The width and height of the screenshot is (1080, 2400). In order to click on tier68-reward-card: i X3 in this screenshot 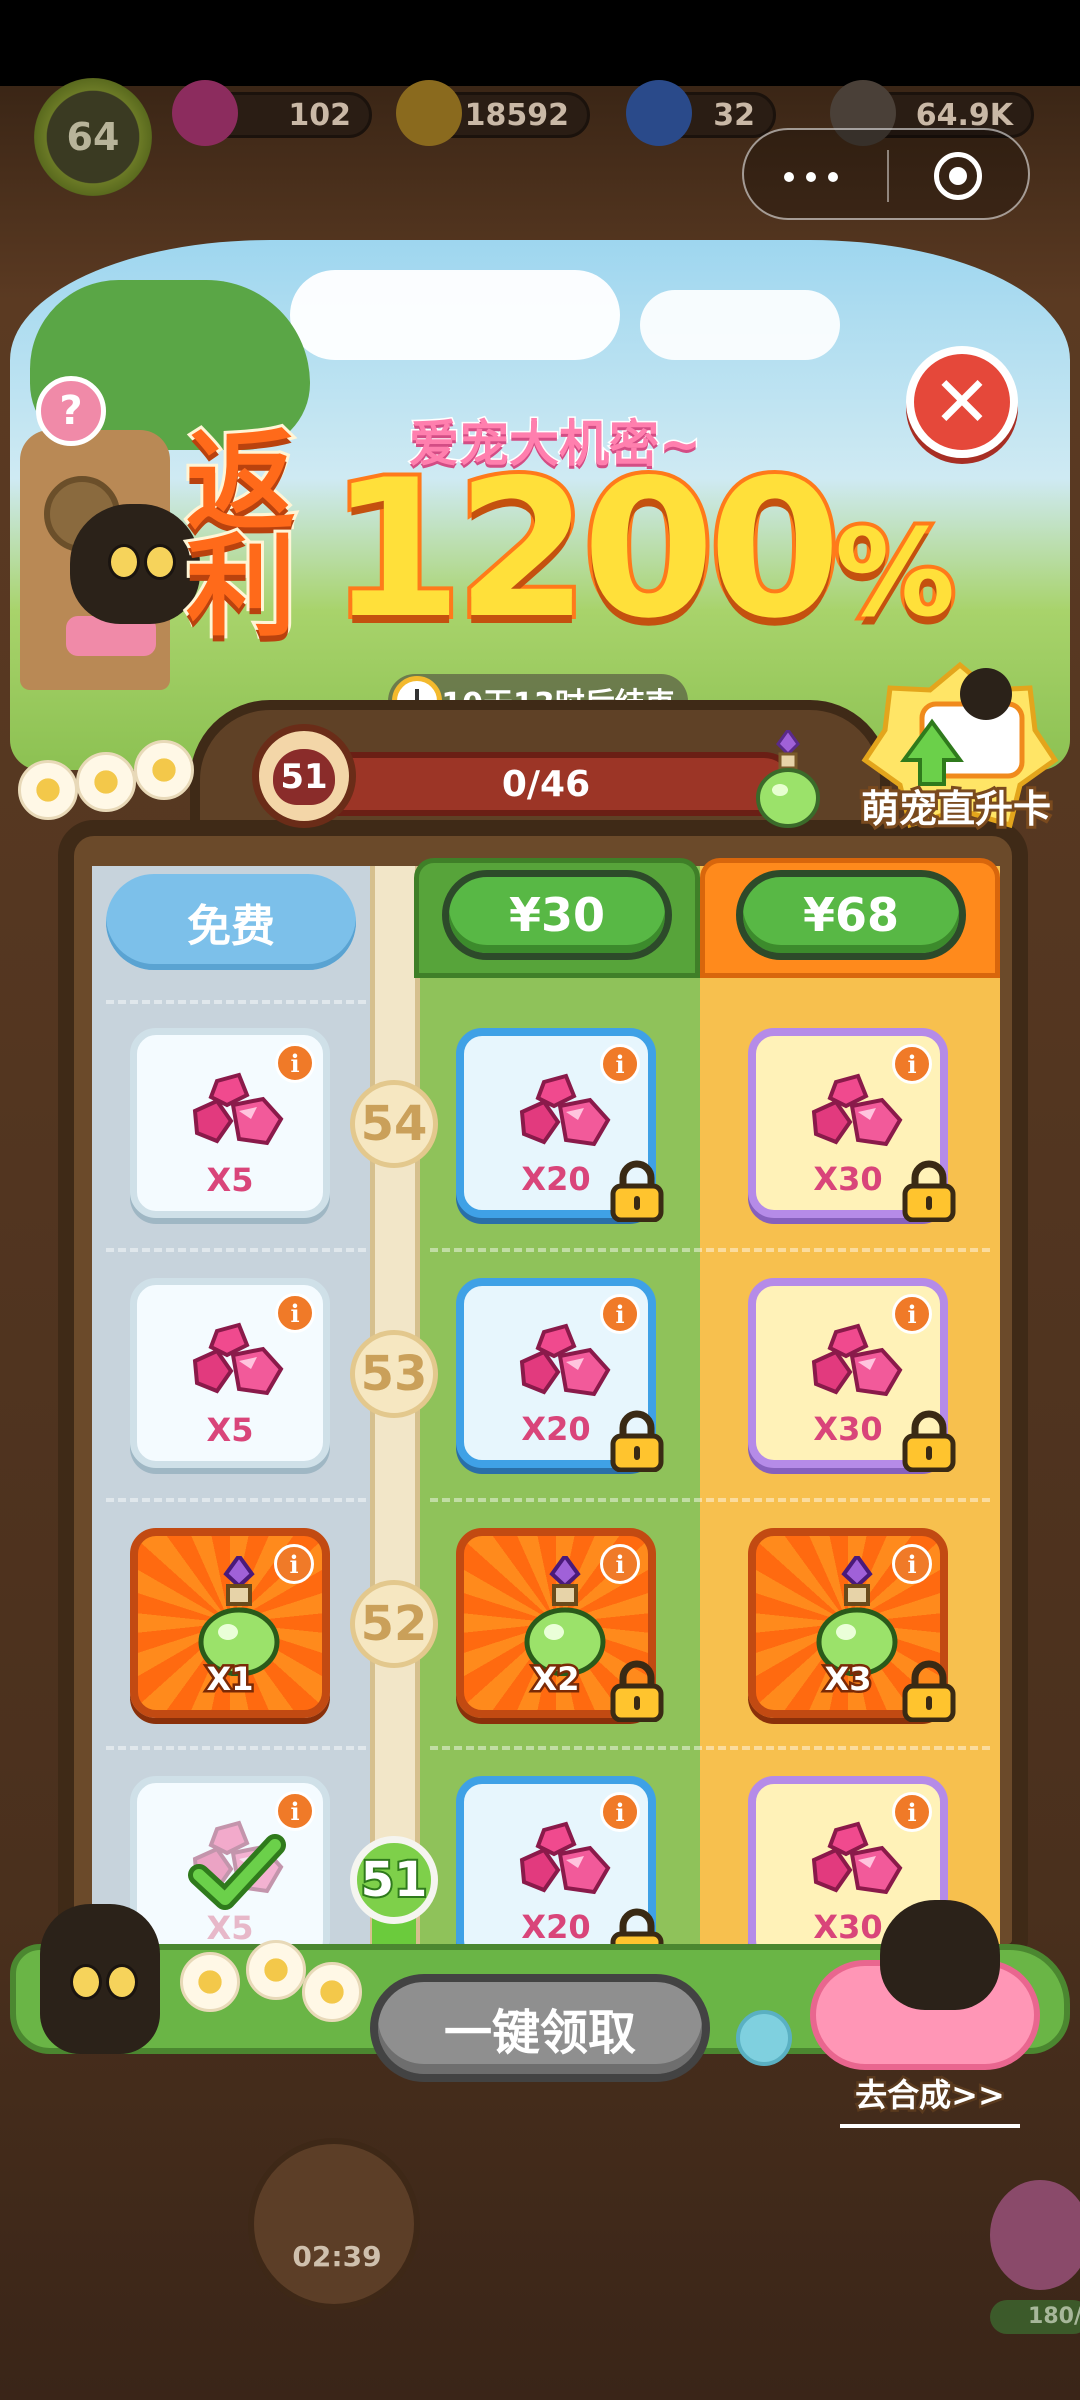, I will do `click(852, 1625)`.